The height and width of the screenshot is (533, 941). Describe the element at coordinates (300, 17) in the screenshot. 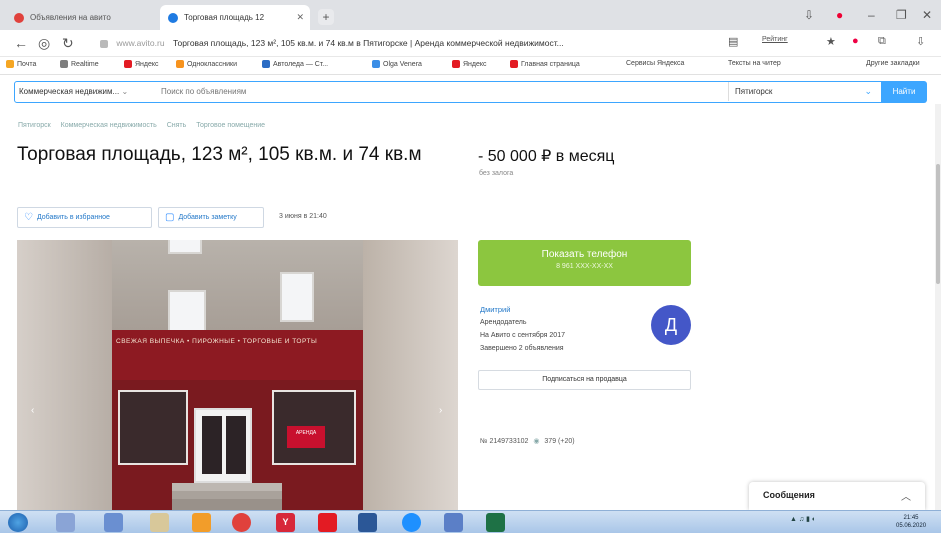

I see `tab-close-icon: ✕` at that location.